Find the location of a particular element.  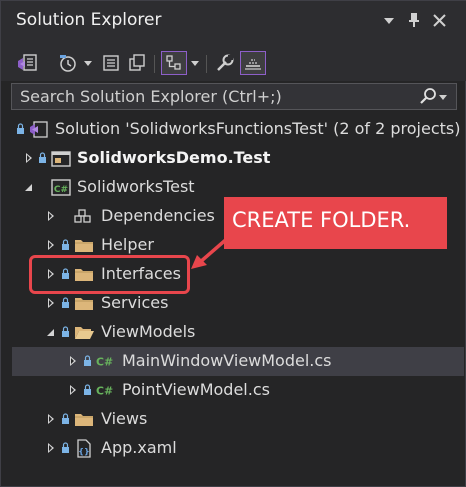

home-icon is located at coordinates (28, 63).